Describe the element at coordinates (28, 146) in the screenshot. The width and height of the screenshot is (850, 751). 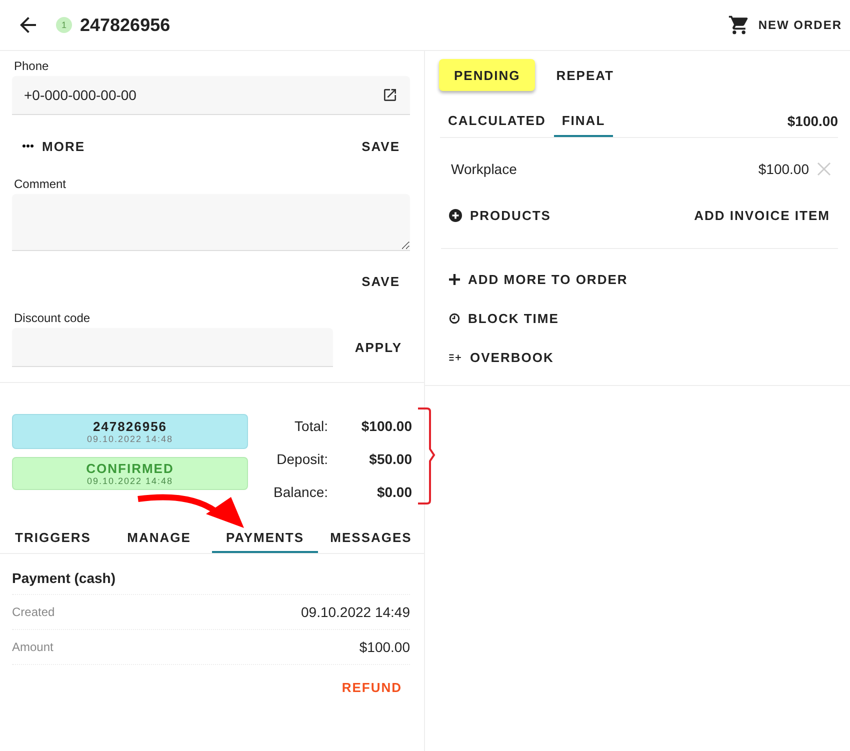
I see `more-icon` at that location.